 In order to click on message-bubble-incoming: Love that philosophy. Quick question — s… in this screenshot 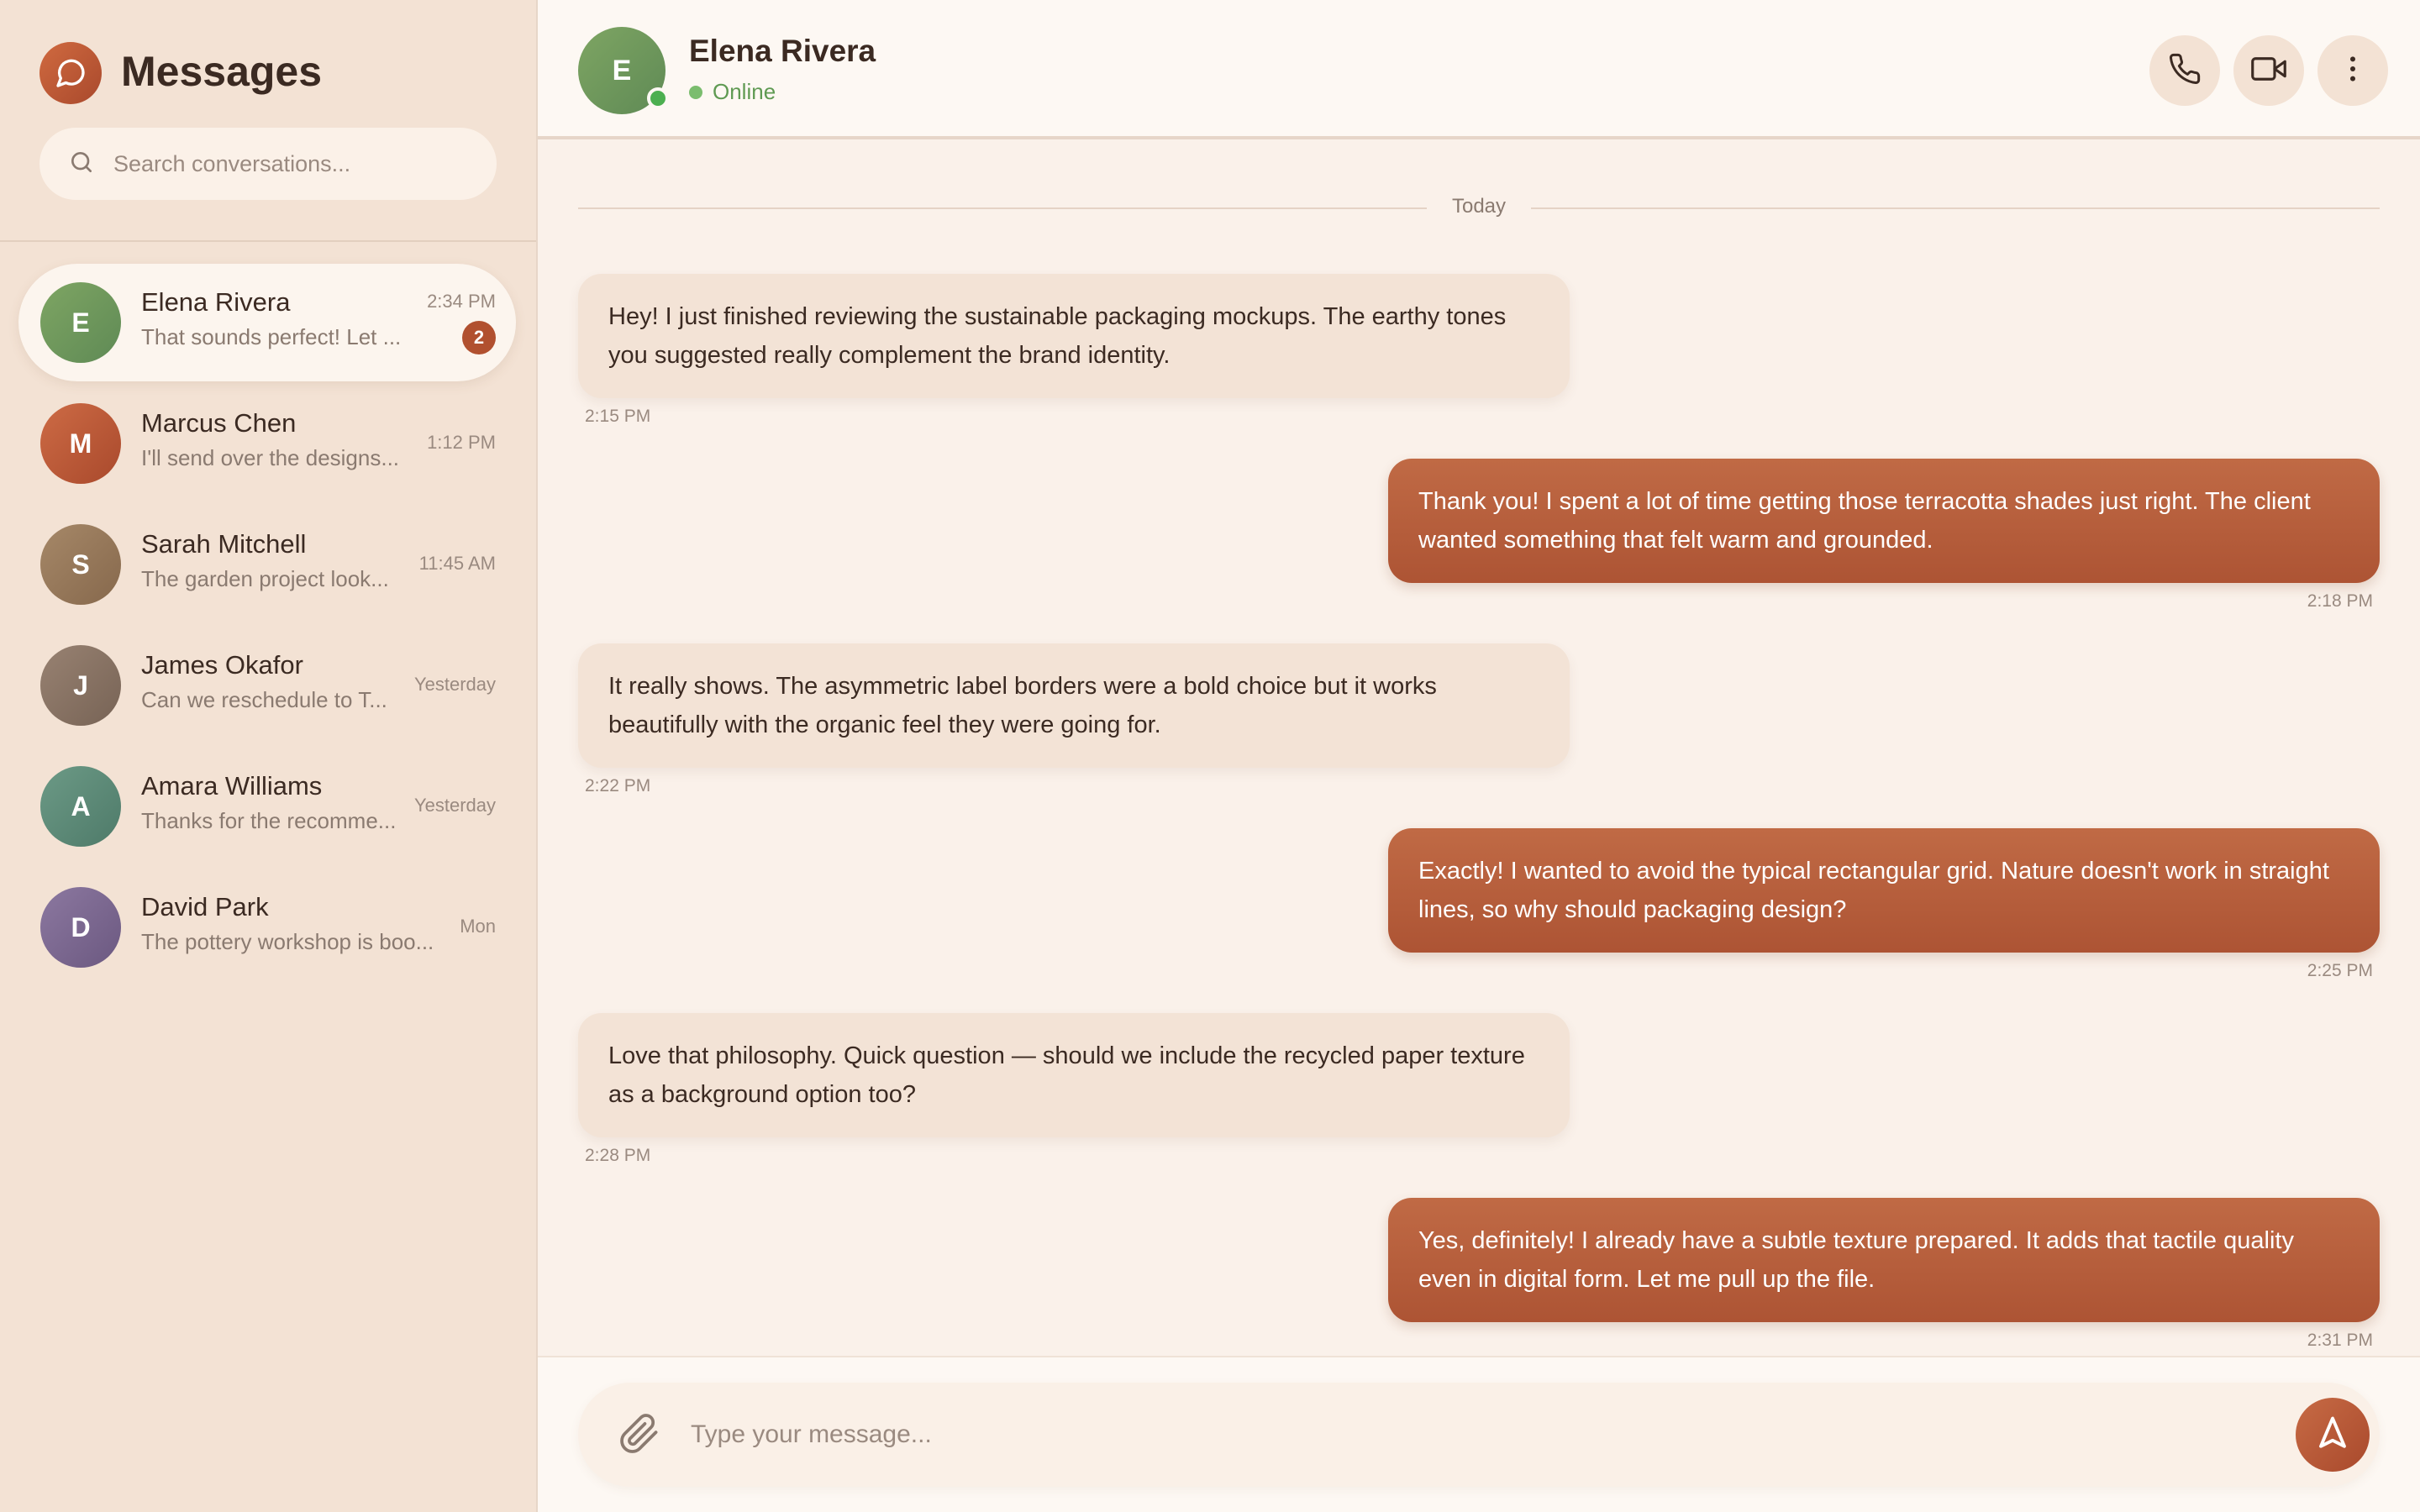, I will do `click(1074, 1075)`.